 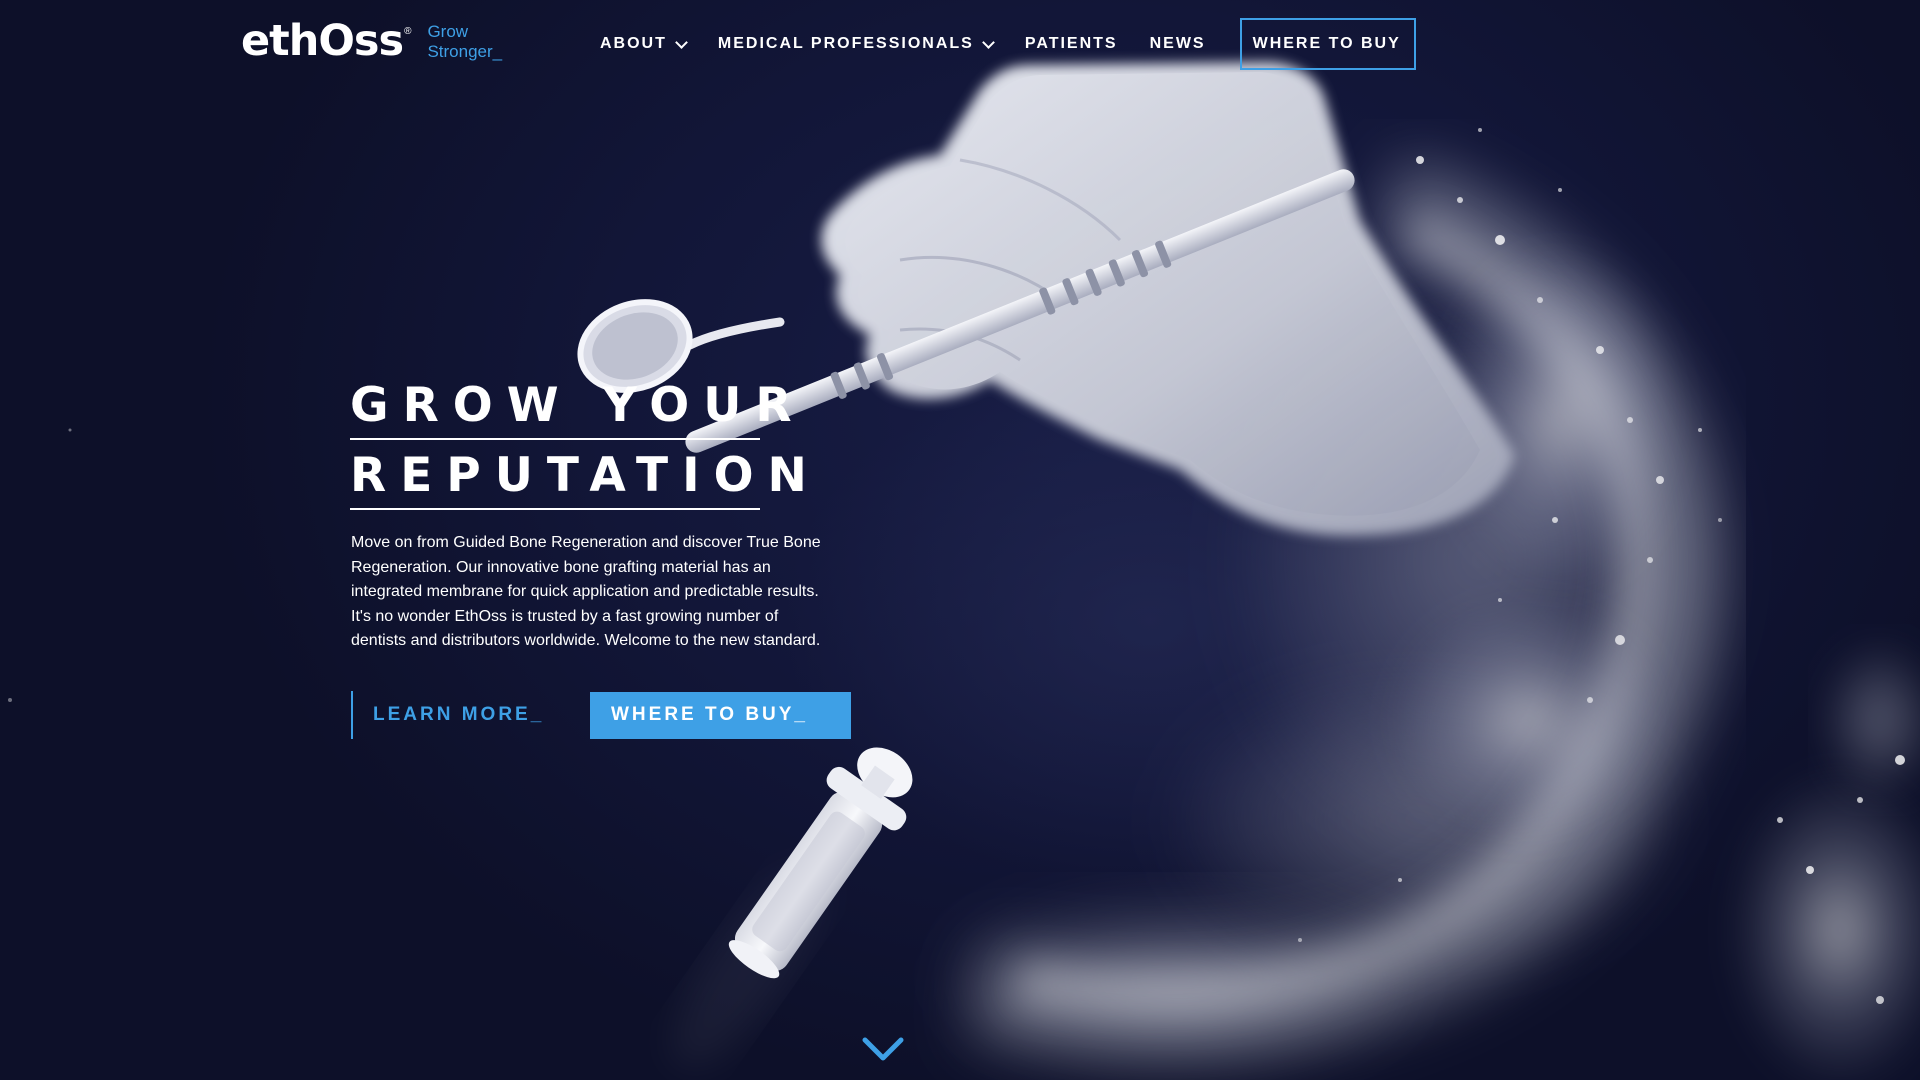 I want to click on logo-tagline: Grow Stronger_, so click(x=464, y=42).